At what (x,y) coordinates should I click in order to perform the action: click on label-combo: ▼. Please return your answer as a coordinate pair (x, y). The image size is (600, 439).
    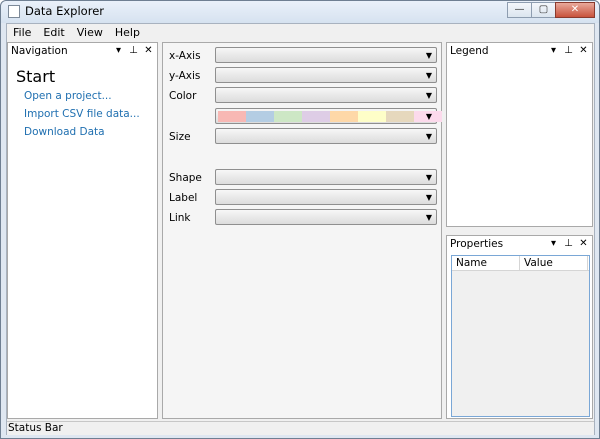
    Looking at the image, I should click on (326, 197).